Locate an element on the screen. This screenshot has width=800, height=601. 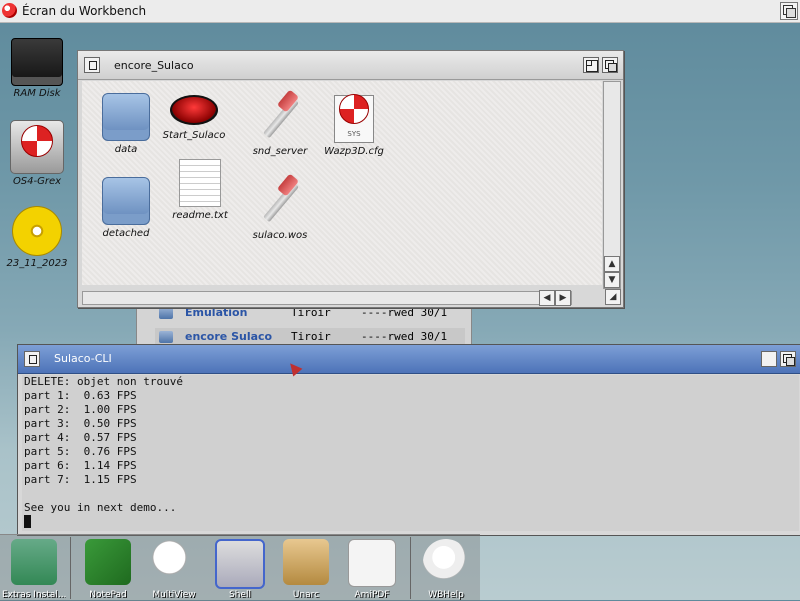
scroll-down-icon: ▼ is located at coordinates (612, 280).